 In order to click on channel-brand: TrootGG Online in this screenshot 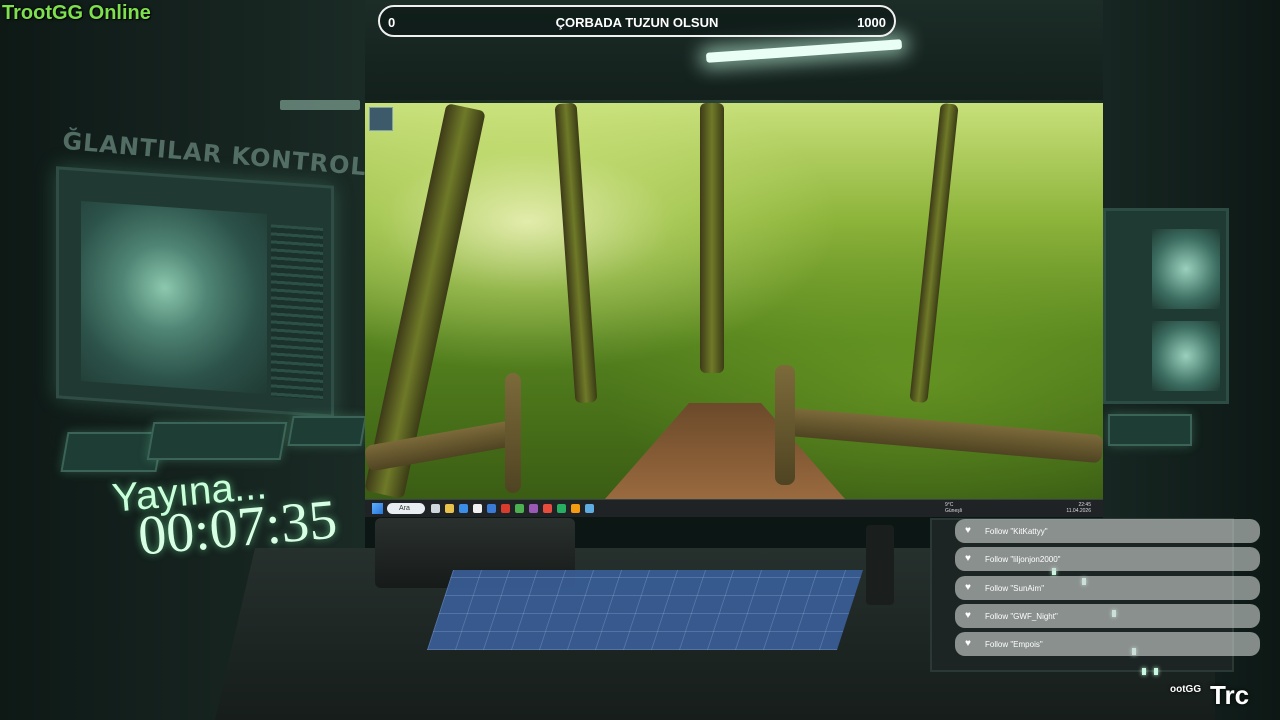, I will do `click(76, 13)`.